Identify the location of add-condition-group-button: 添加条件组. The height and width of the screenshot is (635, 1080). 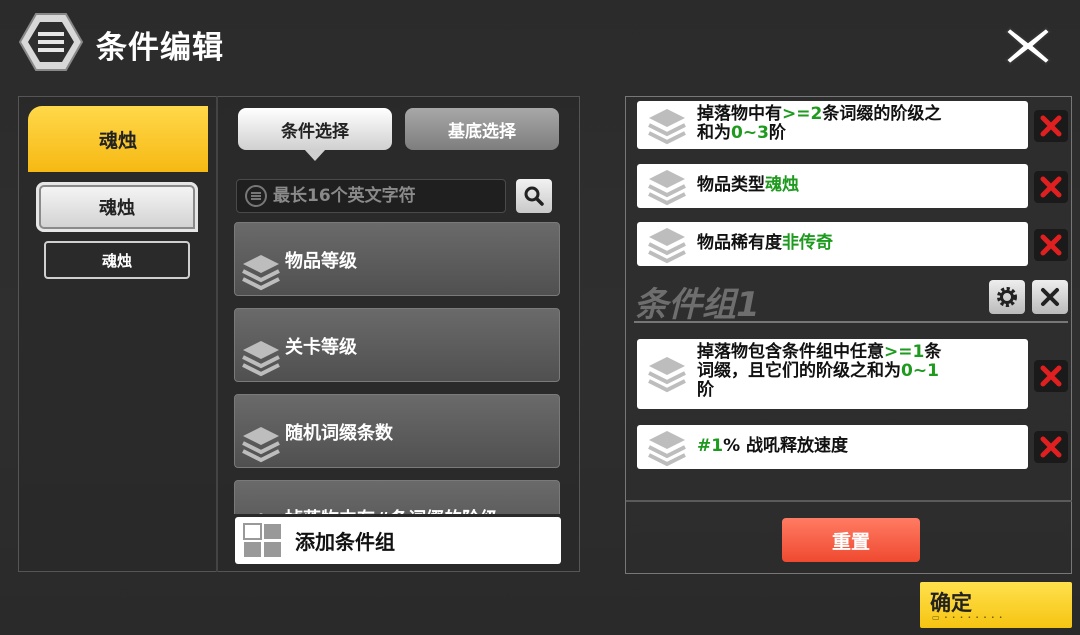
(398, 540).